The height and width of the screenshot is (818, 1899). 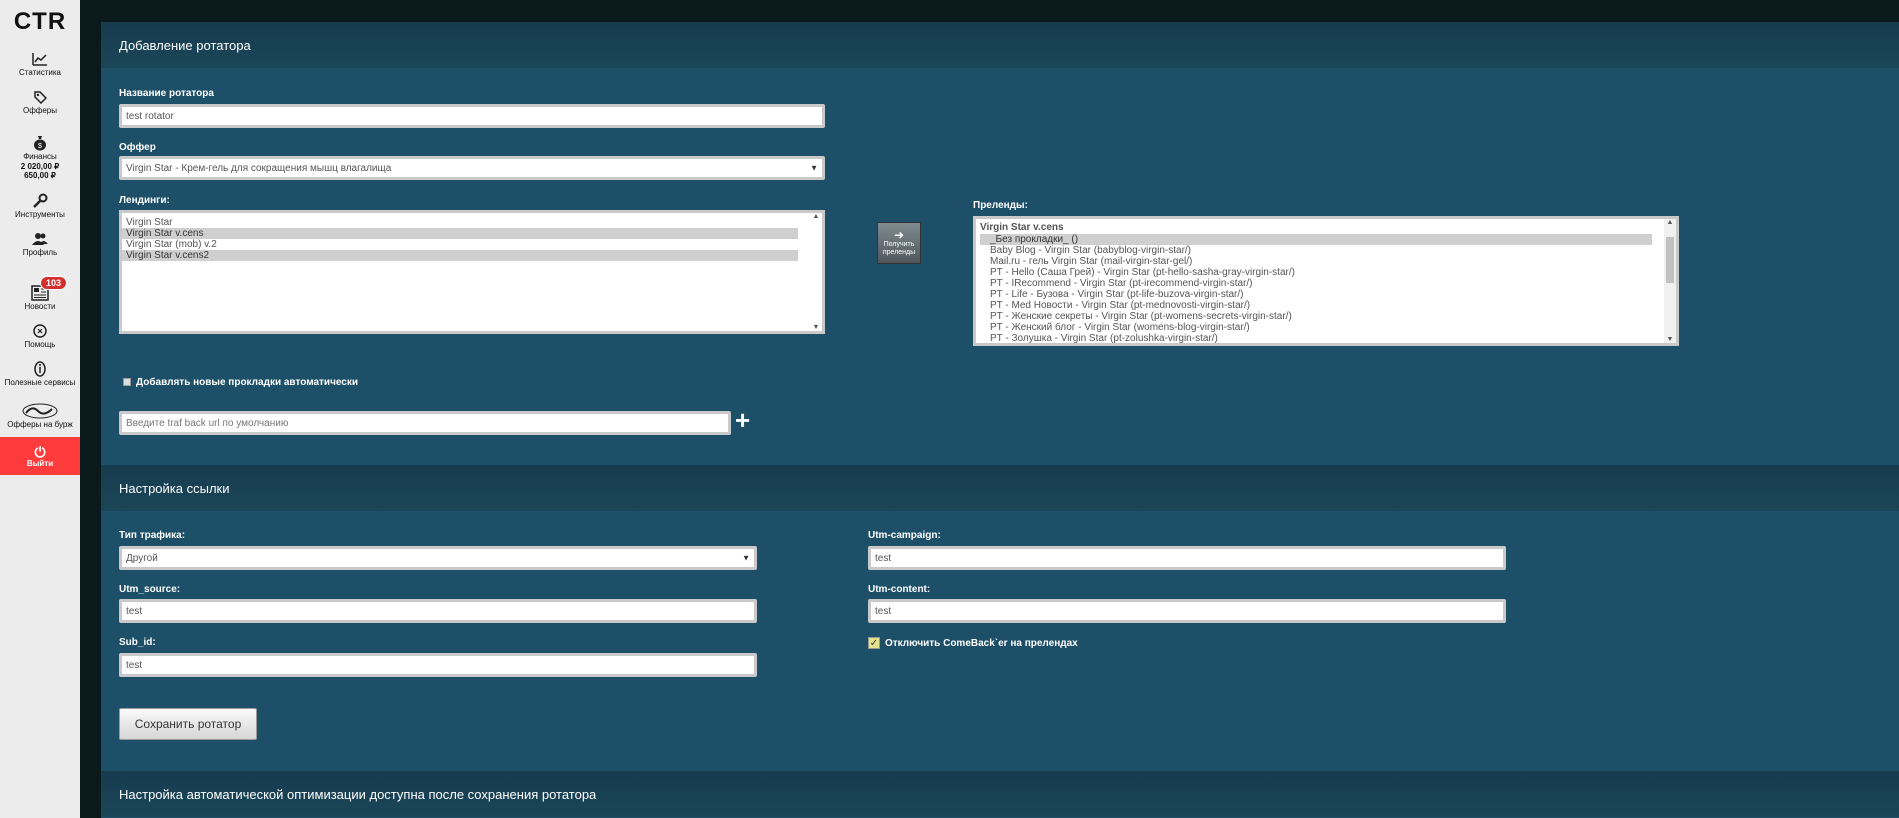 I want to click on logout-button: ⏻ Выйти, so click(x=40, y=456).